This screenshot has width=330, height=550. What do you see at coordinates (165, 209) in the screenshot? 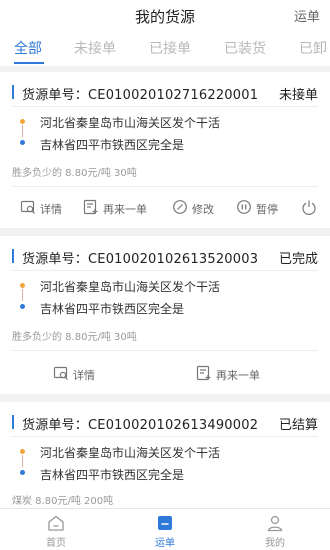
I see `card-actions: 详情 再来一单 修改 暂停` at bounding box center [165, 209].